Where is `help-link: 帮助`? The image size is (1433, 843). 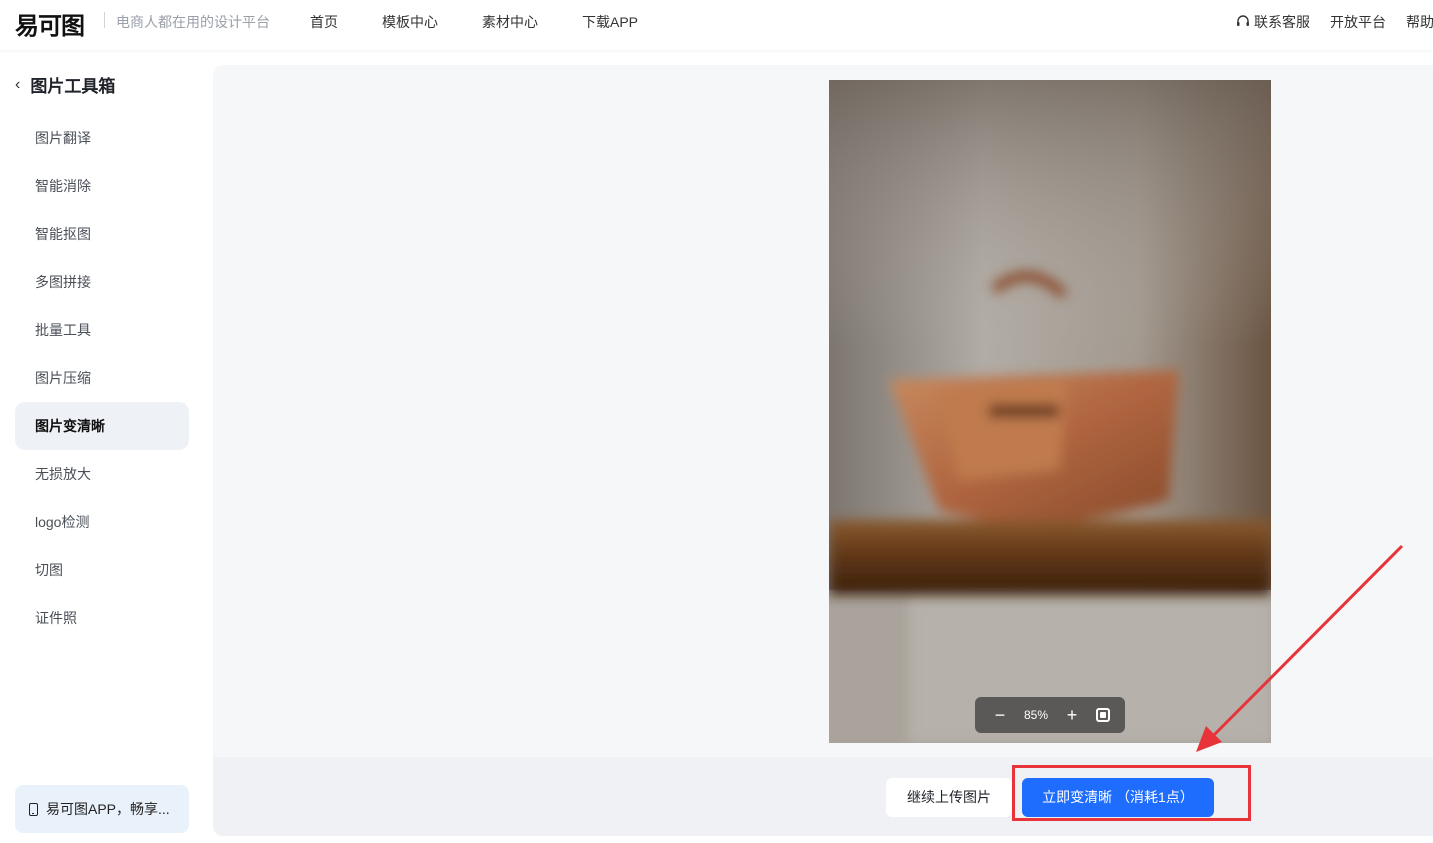 help-link: 帮助 is located at coordinates (1419, 22).